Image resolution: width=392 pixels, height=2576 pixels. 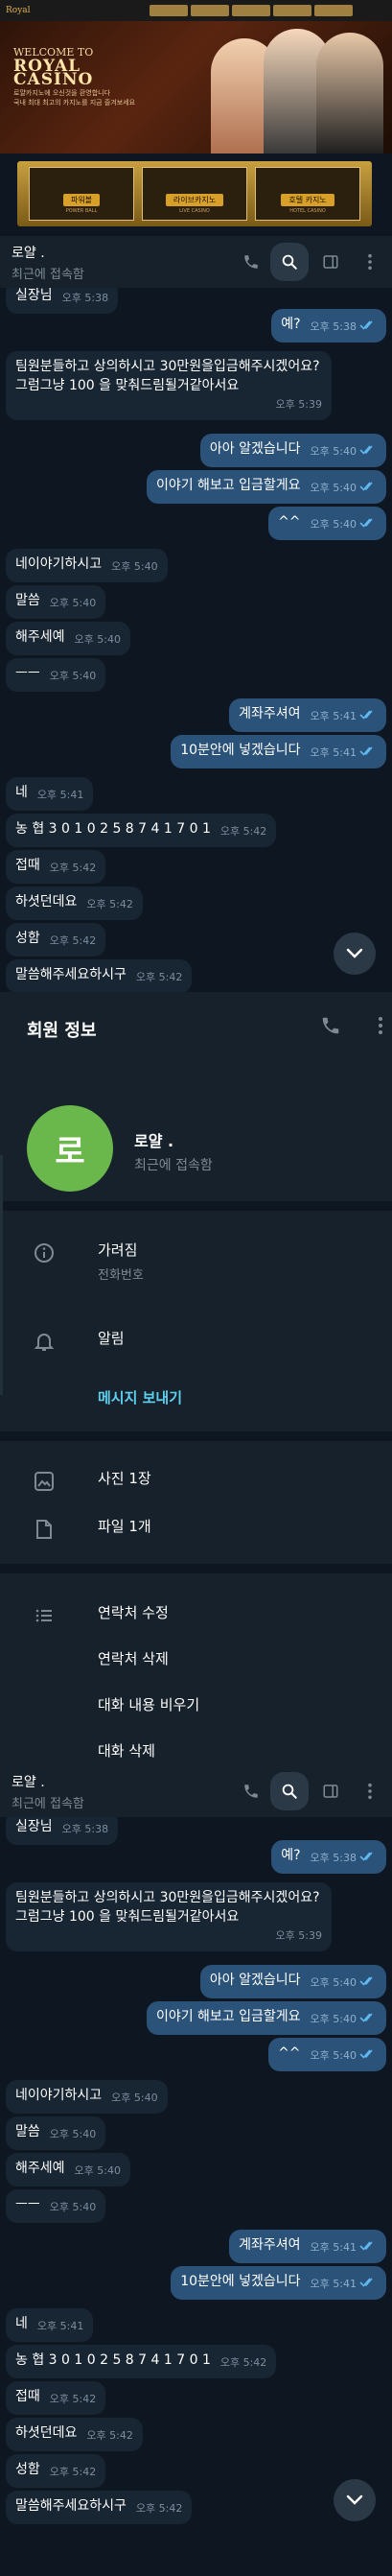 I want to click on message-bubble: ^^ 오후 5:40, so click(x=327, y=2054).